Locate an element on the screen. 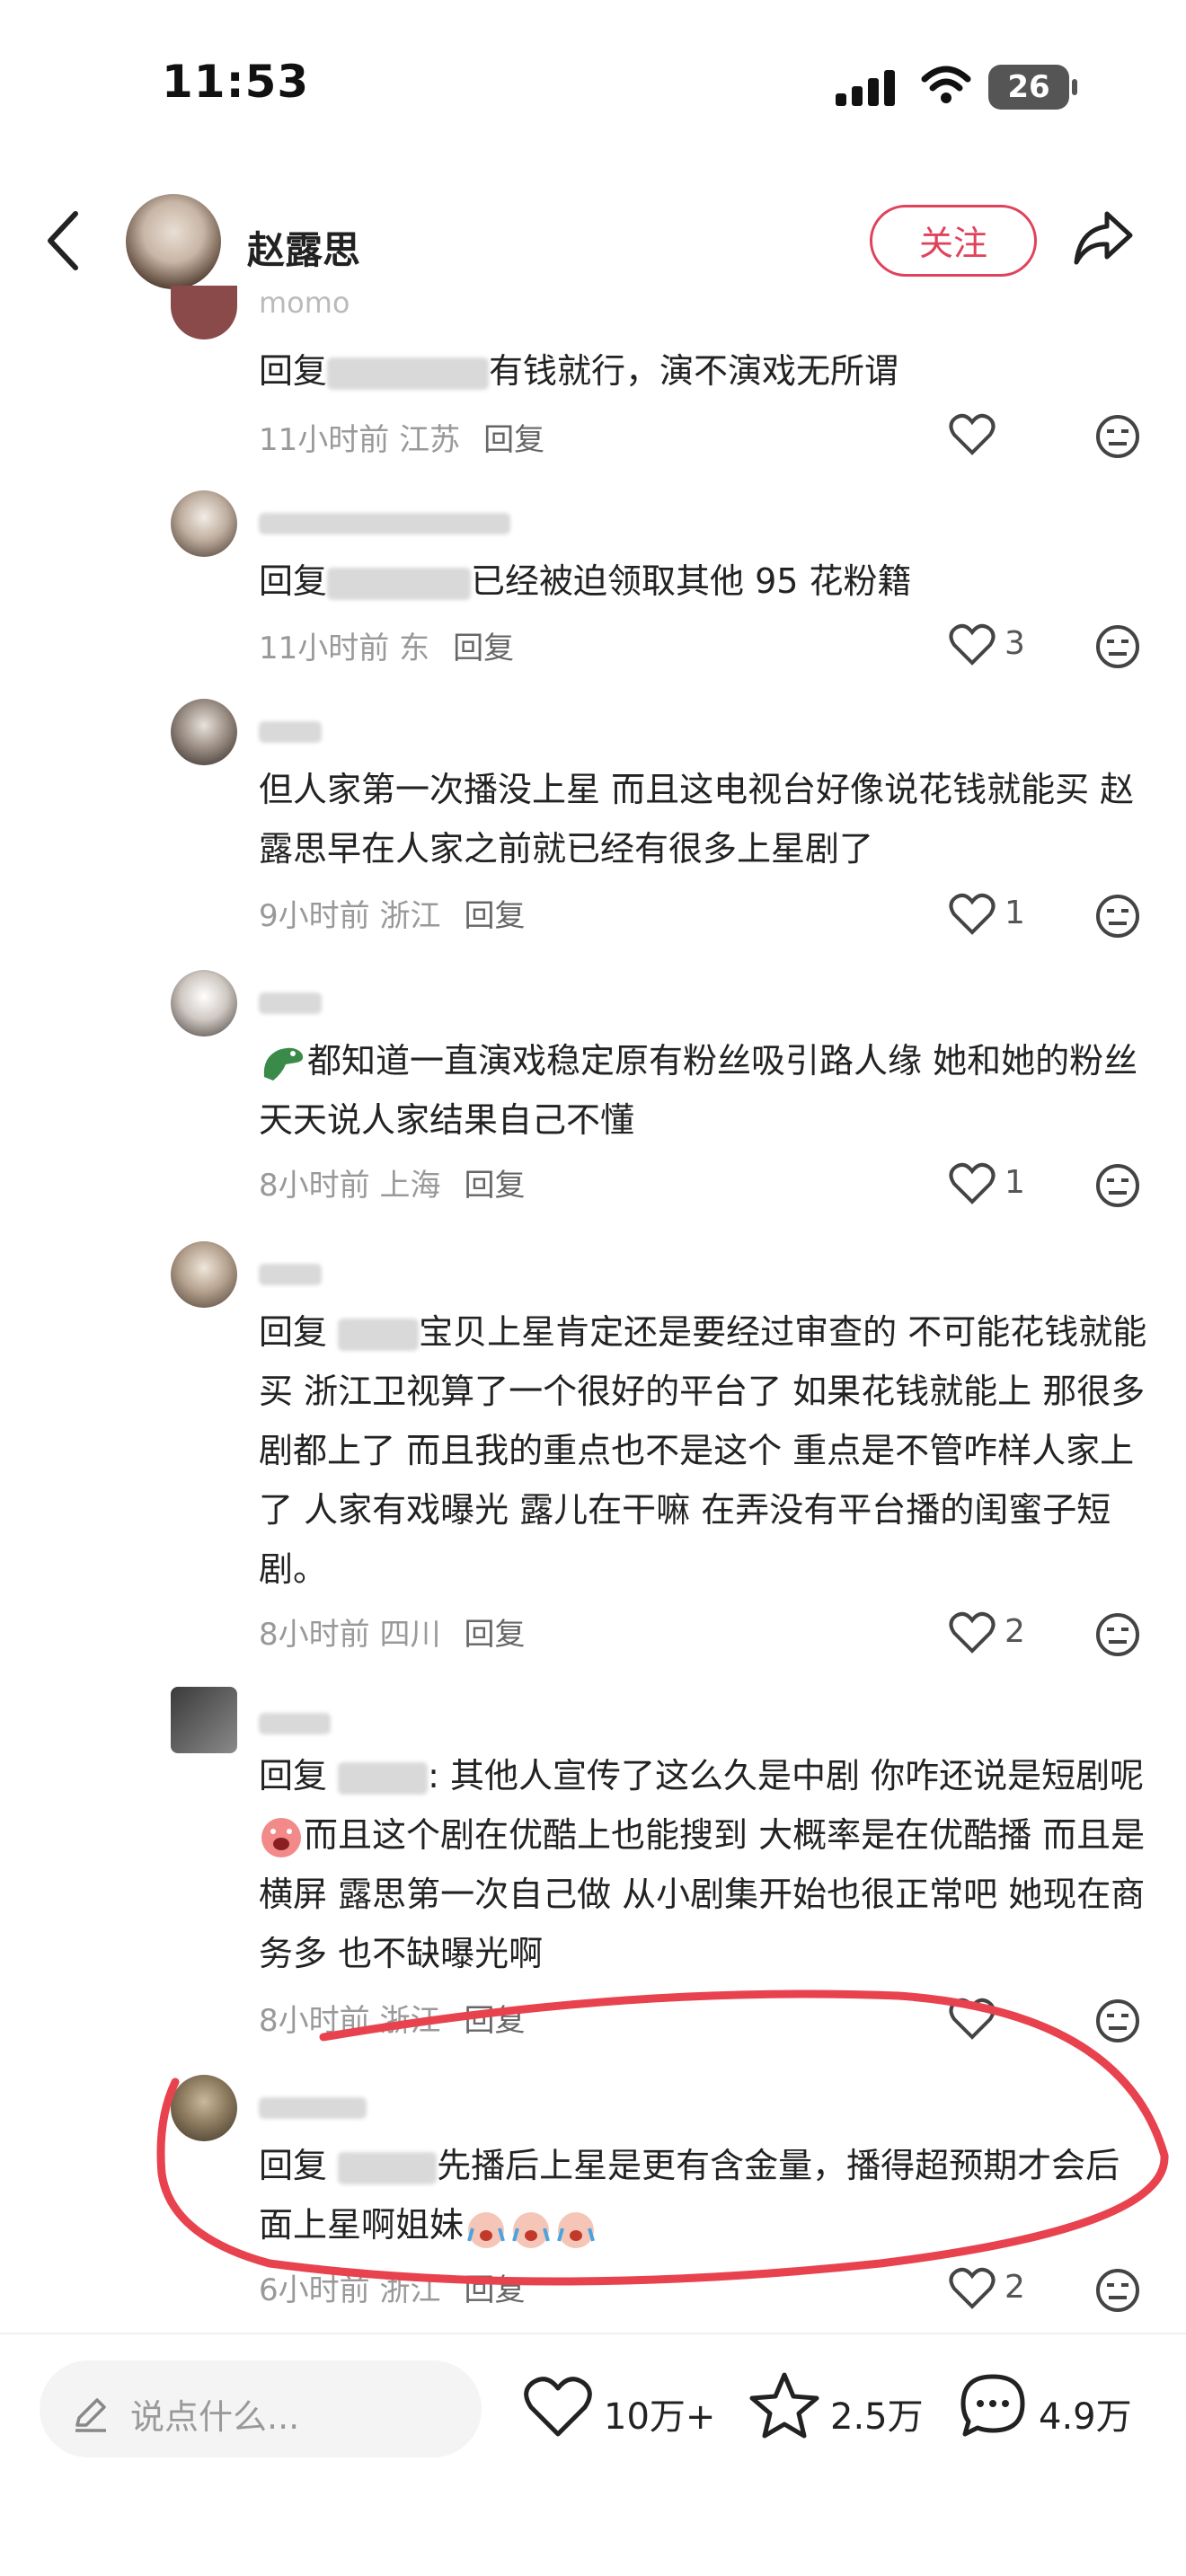 The height and width of the screenshot is (2576, 1186). author-name: 赵露思 is located at coordinates (303, 247).